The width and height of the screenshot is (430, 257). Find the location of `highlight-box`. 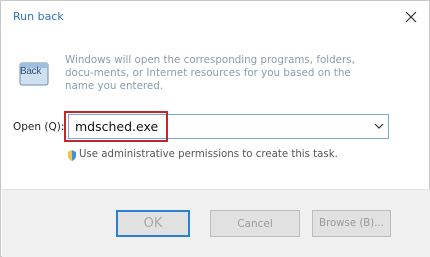

highlight-box is located at coordinates (116, 126).